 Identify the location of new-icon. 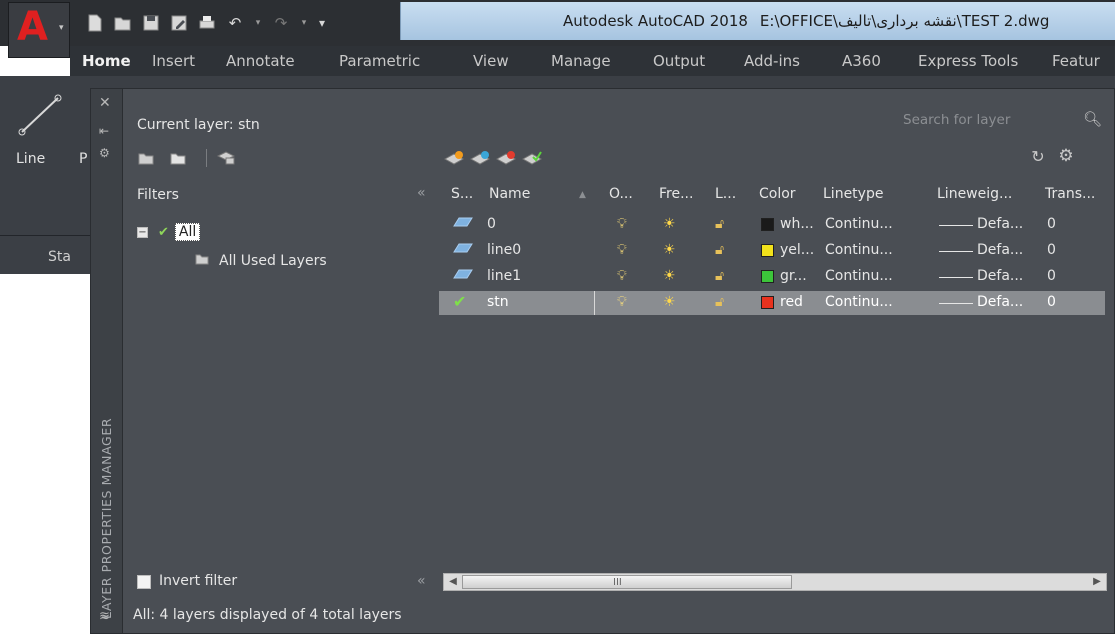
(95, 23).